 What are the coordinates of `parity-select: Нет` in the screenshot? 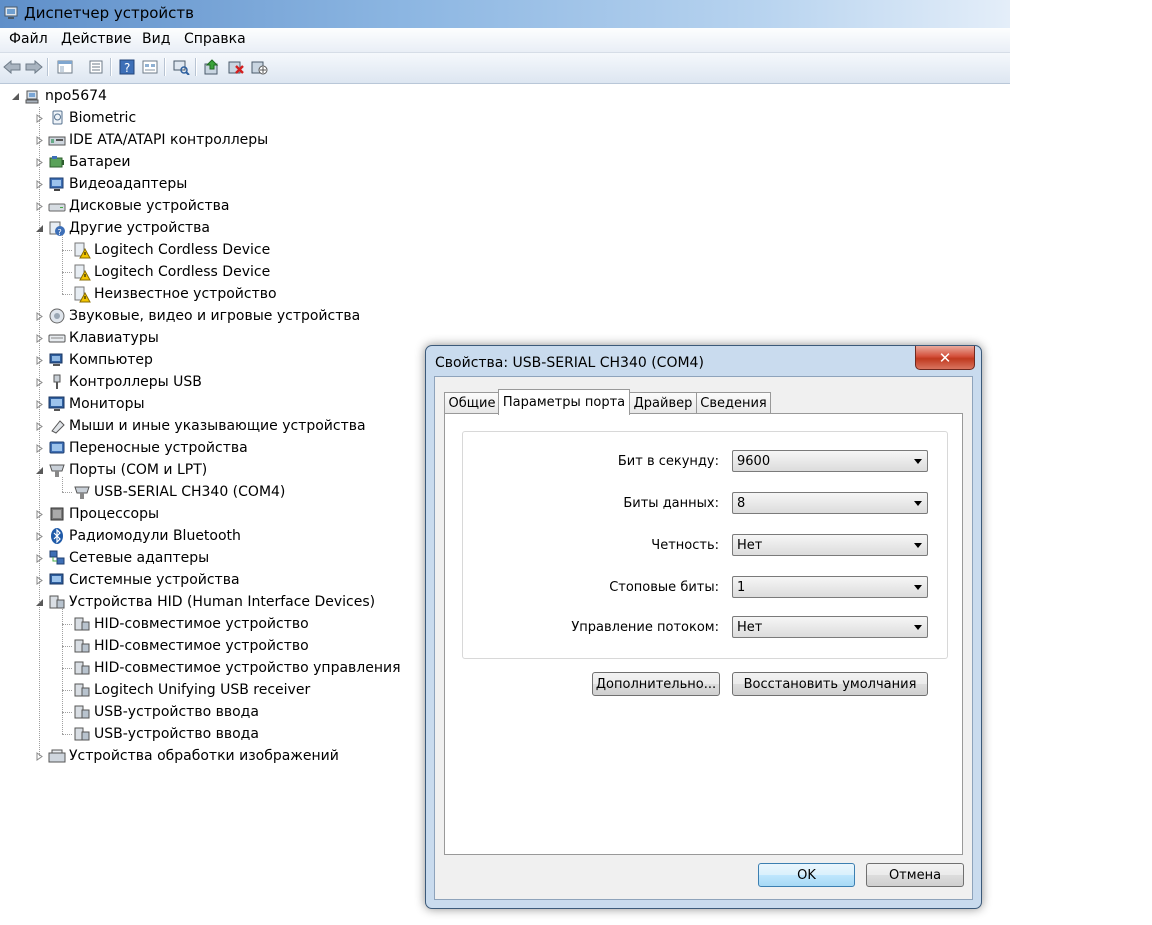 It's located at (830, 545).